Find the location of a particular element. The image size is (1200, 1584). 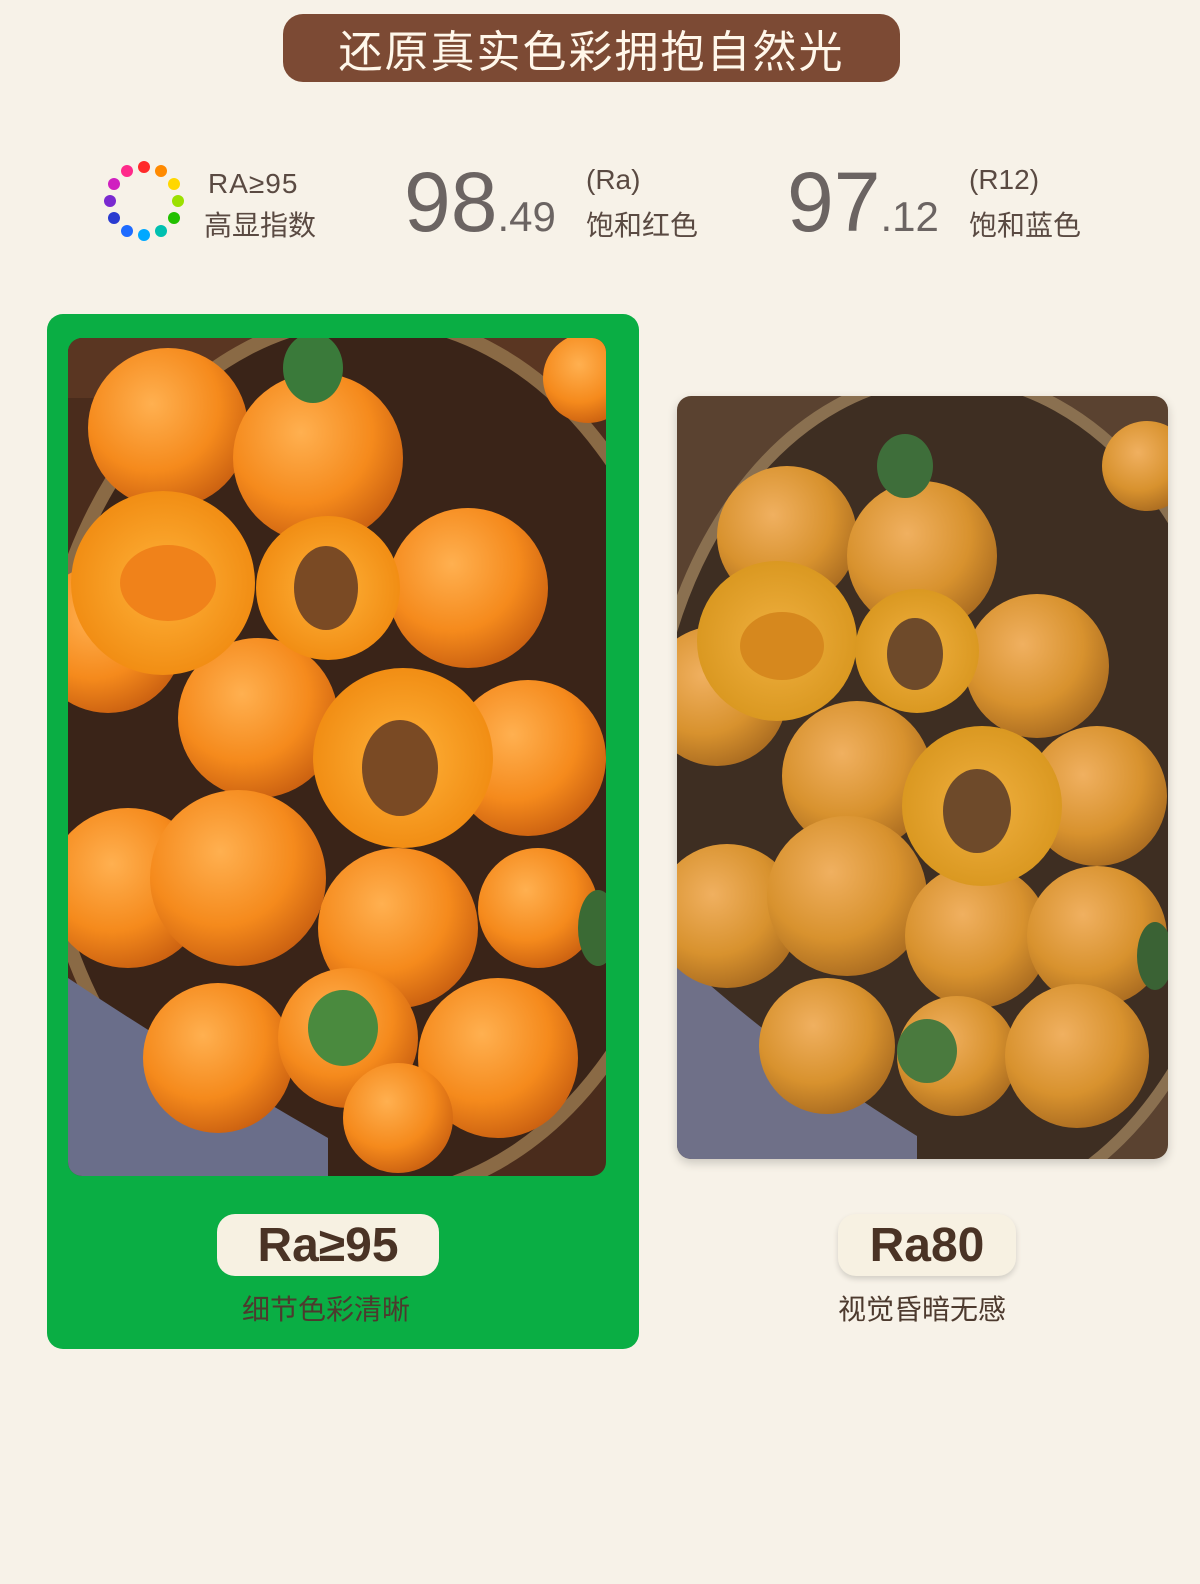

stat-red-caption: 饱和红色 is located at coordinates (642, 225).